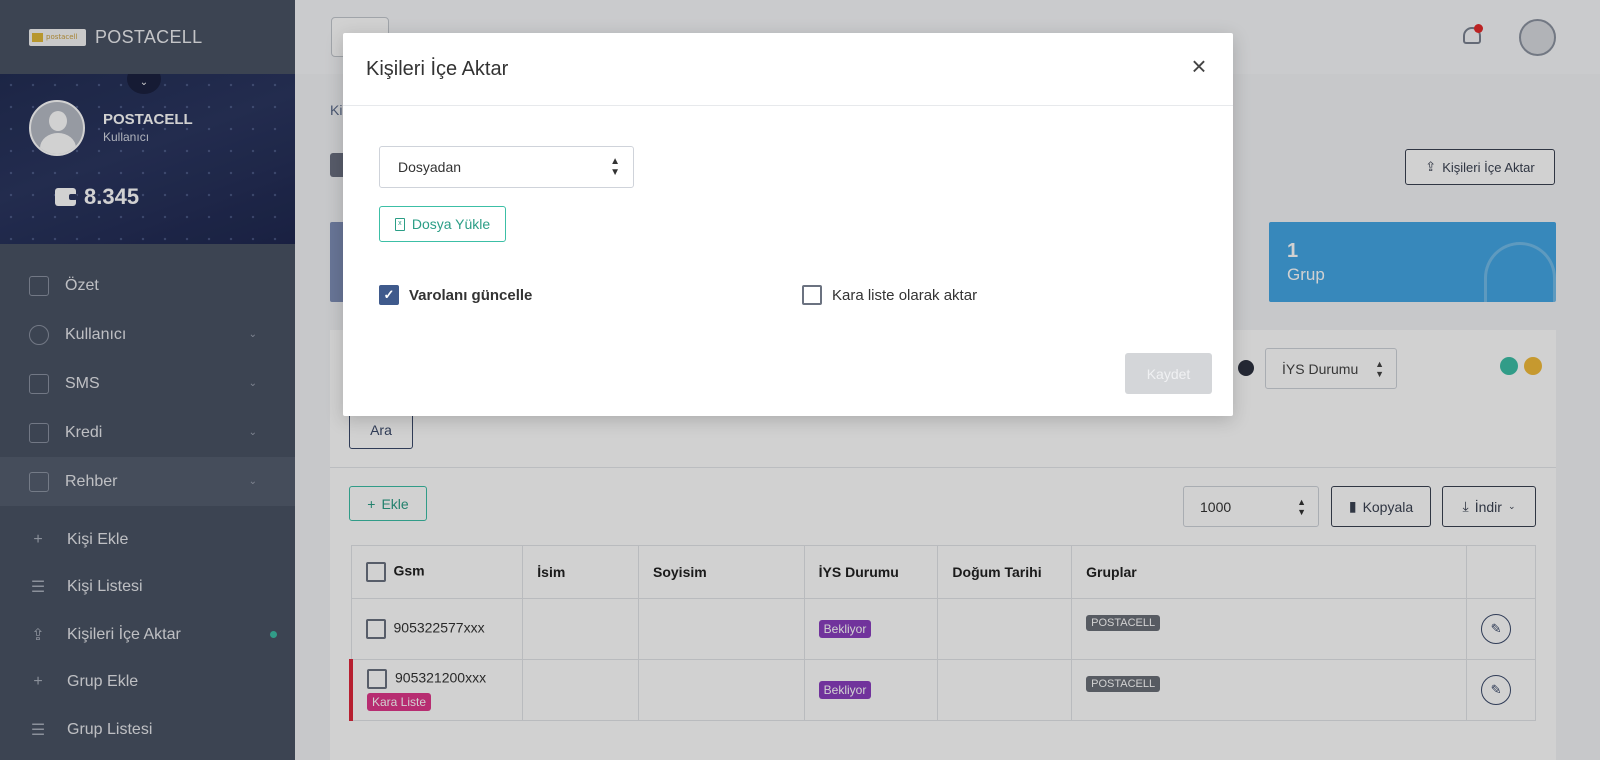  Describe the element at coordinates (812, 295) in the screenshot. I see `blacklist-checkbox` at that location.